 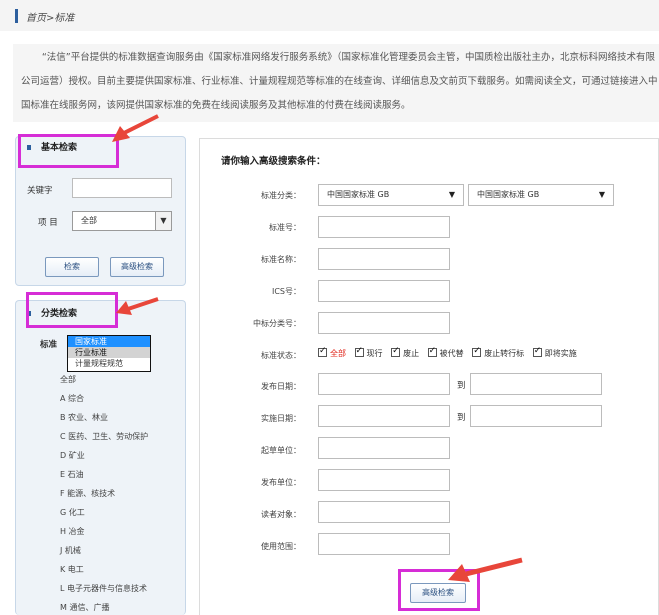 I want to click on category-item: 全部, so click(x=104, y=382).